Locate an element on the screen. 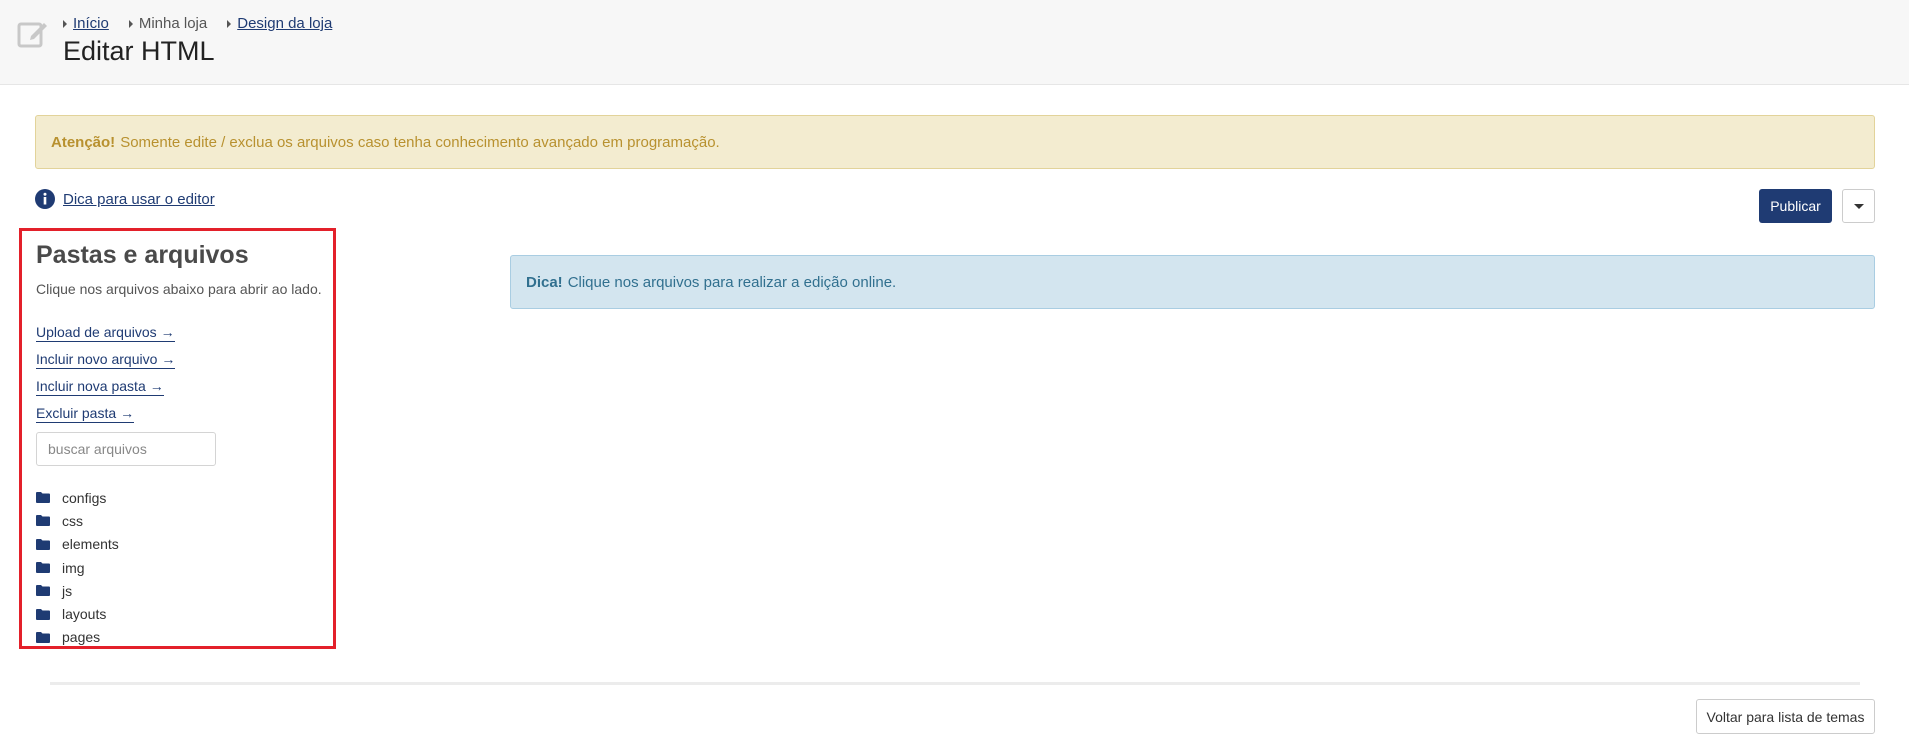 Image resolution: width=1909 pixels, height=740 pixels. delete-folder-link: Excluir pasta → is located at coordinates (85, 414).